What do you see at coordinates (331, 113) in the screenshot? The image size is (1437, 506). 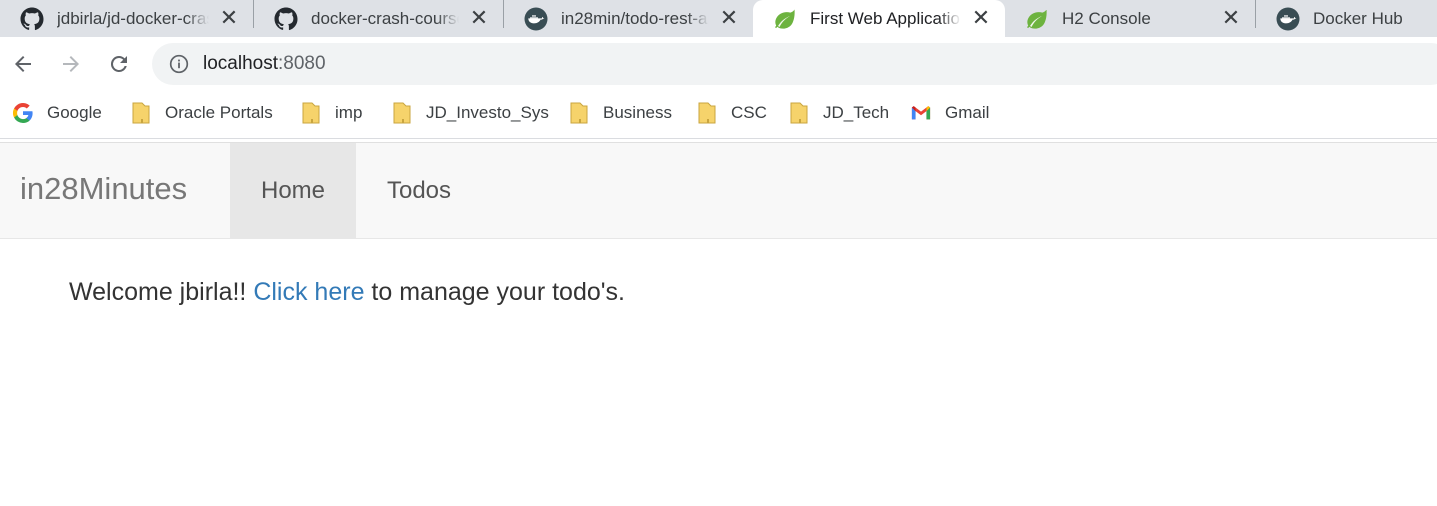 I see `bookmark-imp: imp` at bounding box center [331, 113].